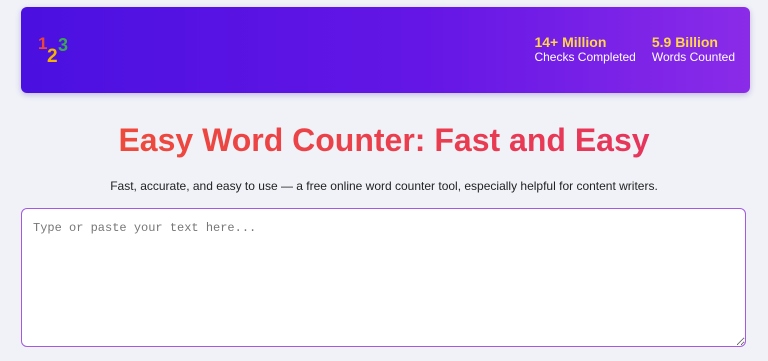  What do you see at coordinates (585, 57) in the screenshot?
I see `stat-label: Checks Completed` at bounding box center [585, 57].